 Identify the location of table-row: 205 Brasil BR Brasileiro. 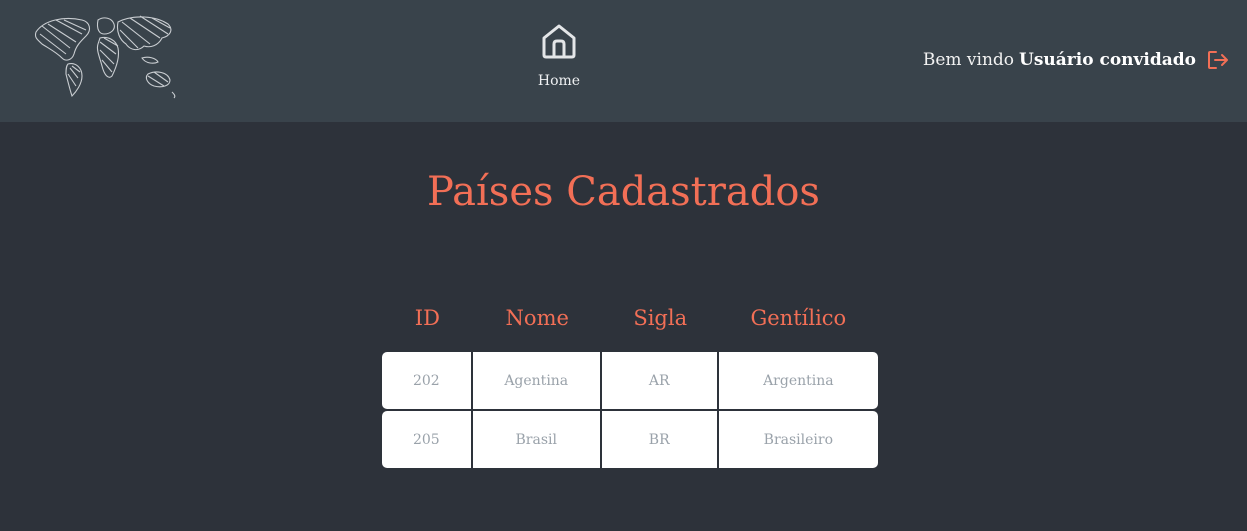
(630, 439).